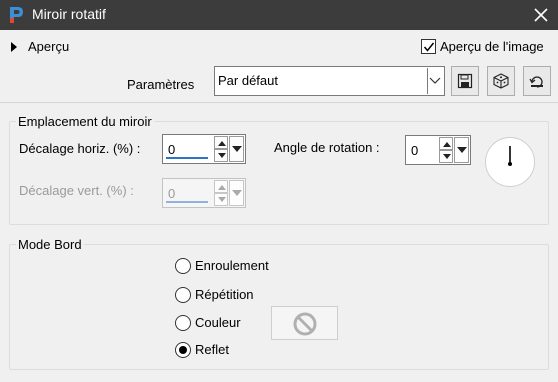  I want to click on preview-row: Aperçu Aperçu de l'image, so click(279, 47).